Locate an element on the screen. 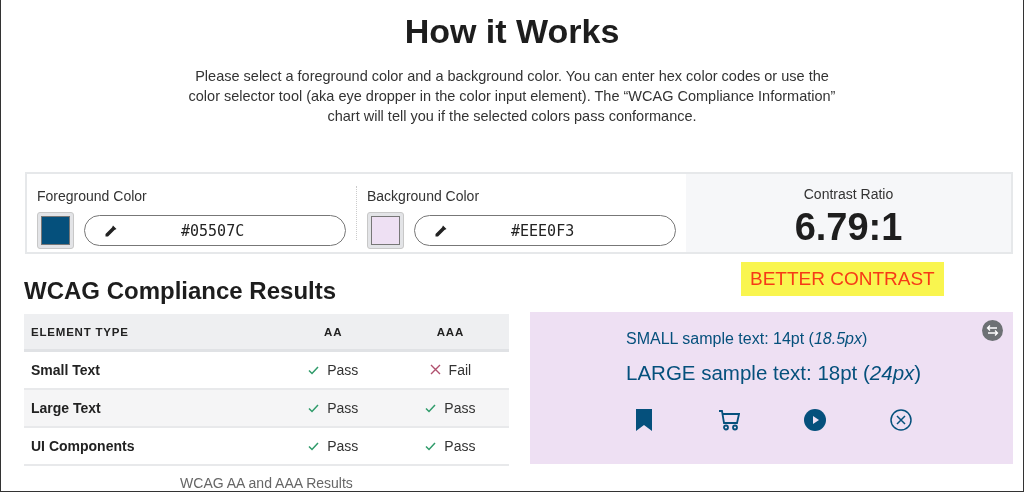 This screenshot has width=1024, height=492. table-cell: UI Components is located at coordinates (149, 446).